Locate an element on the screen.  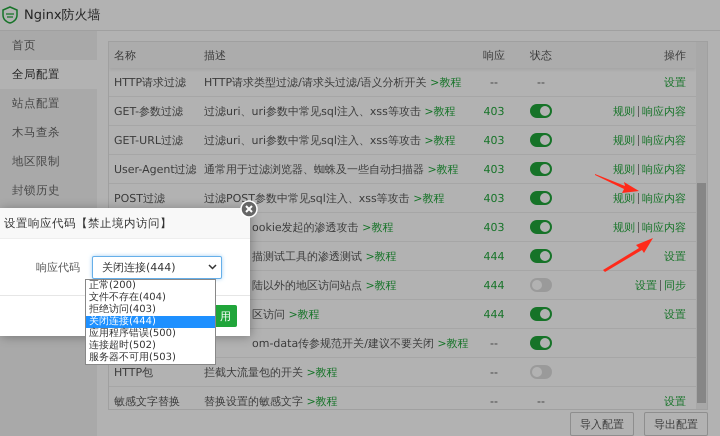
table-cell: 区访问 is located at coordinates (268, 314).